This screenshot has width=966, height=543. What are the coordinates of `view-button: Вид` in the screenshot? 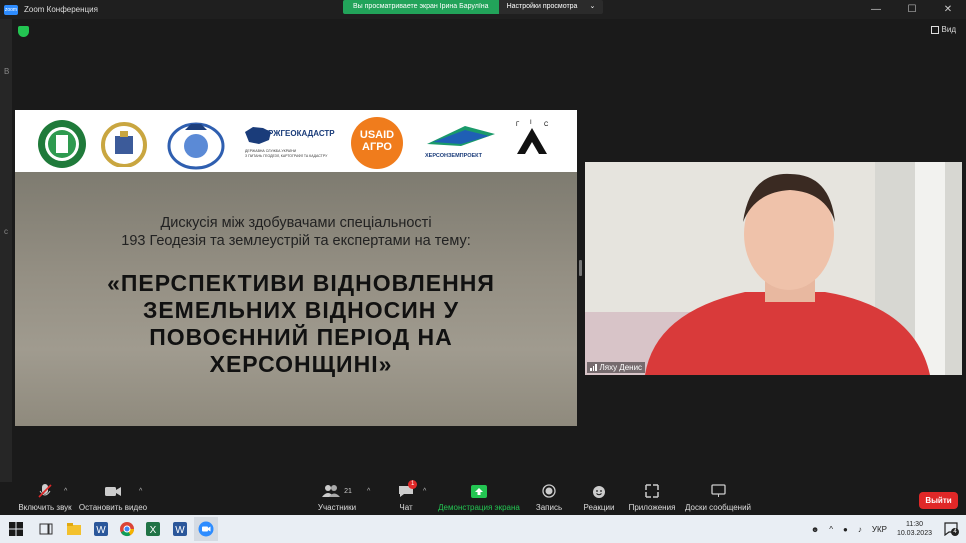 It's located at (943, 29).